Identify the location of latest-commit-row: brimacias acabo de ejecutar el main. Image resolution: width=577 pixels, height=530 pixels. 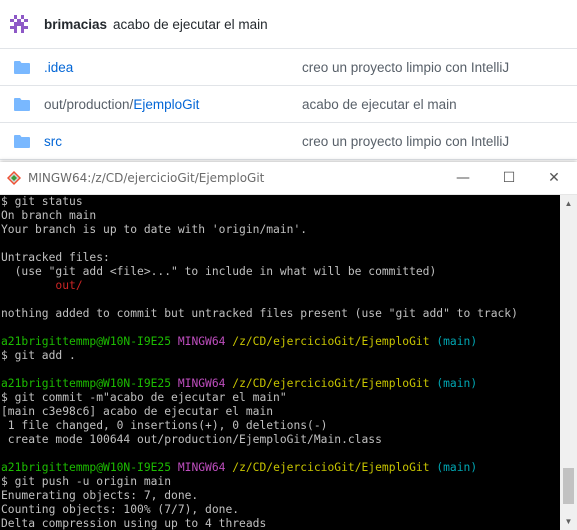
(288, 24).